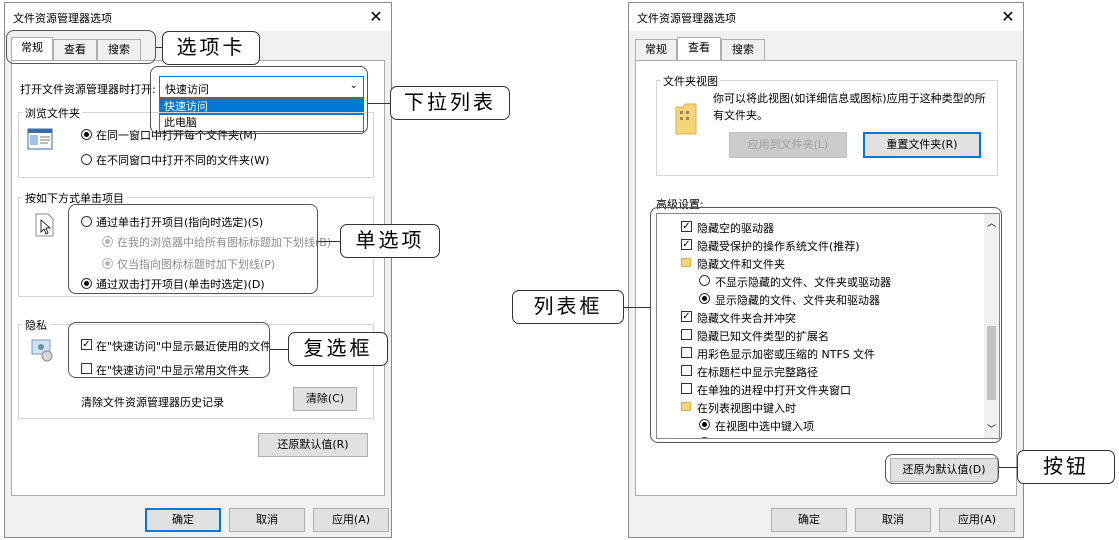 This screenshot has height=540, width=1119. Describe the element at coordinates (198, 17) in the screenshot. I see `title-bar: 文件资源管理器选项 ✕` at that location.